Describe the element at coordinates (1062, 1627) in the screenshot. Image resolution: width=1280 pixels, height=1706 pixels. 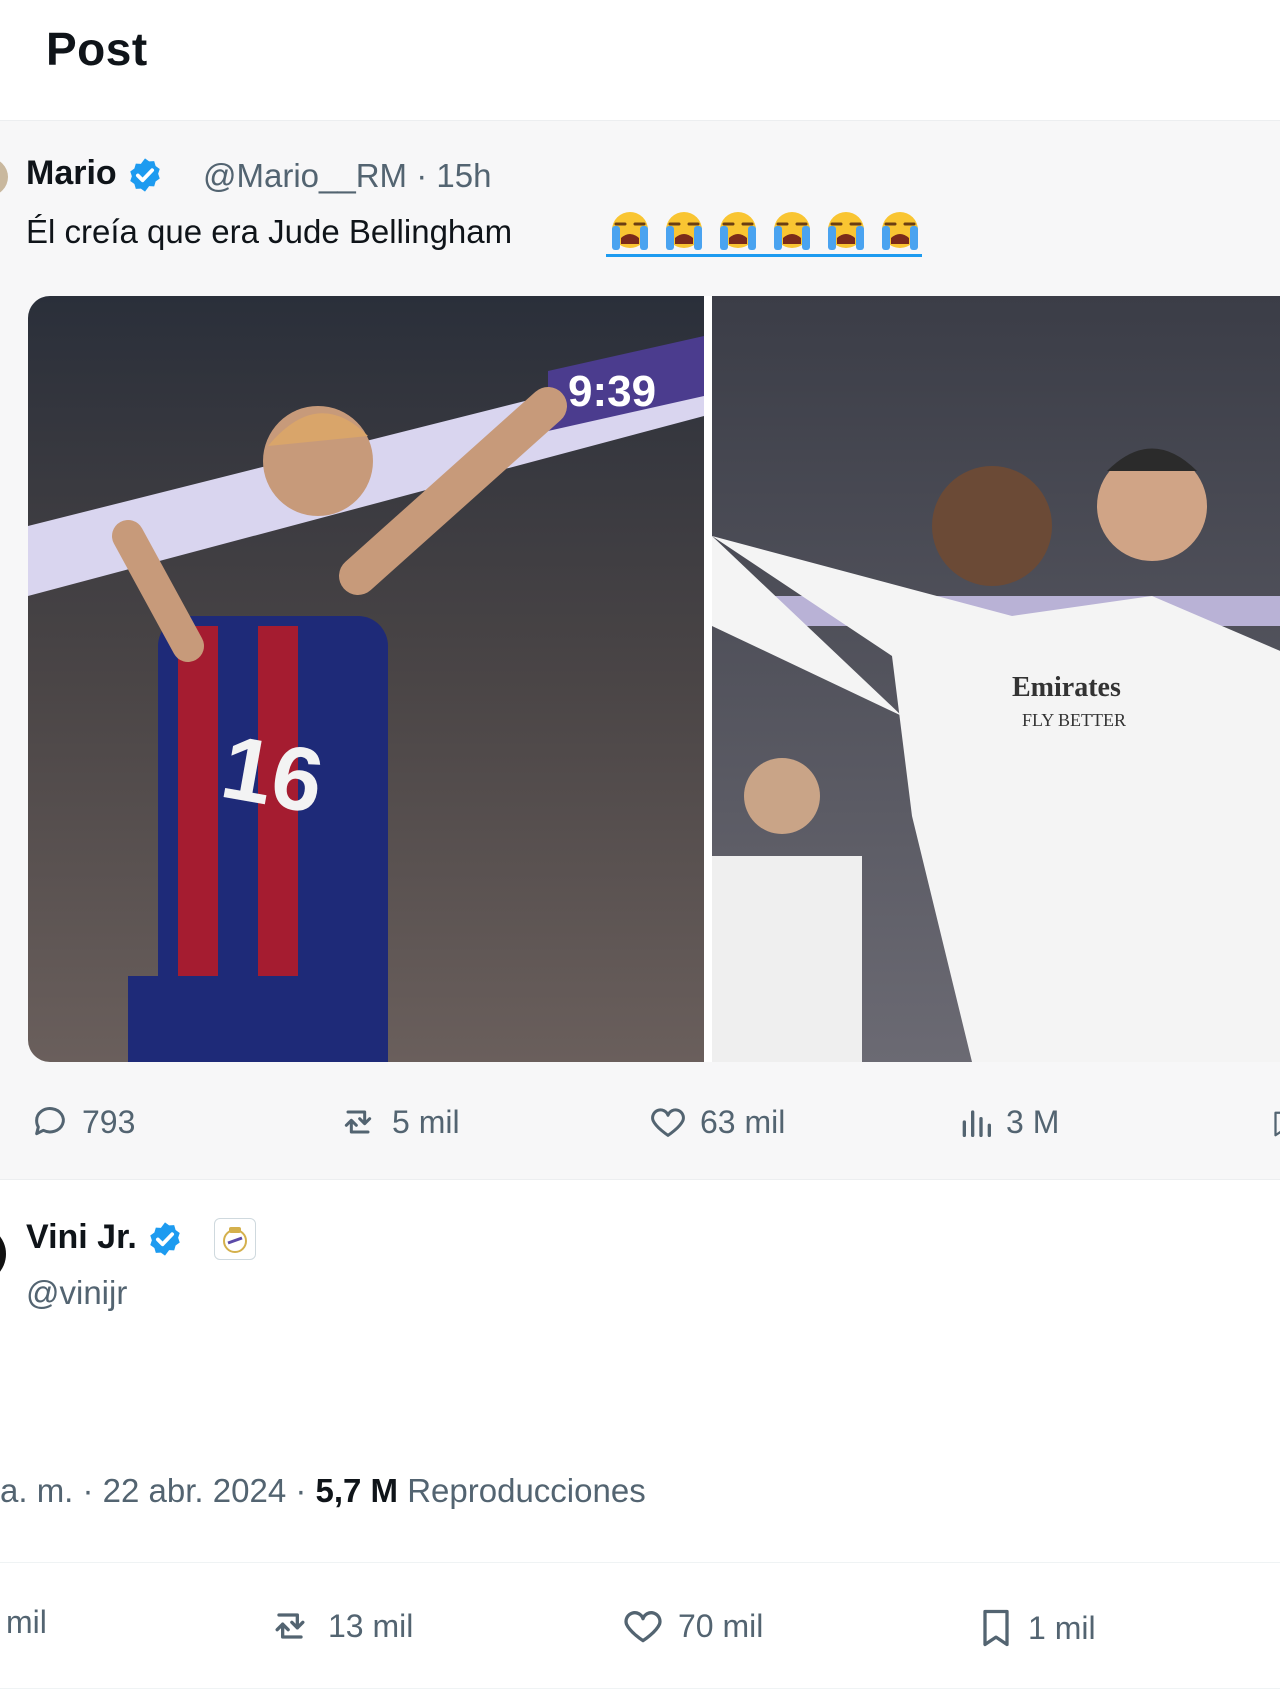
I see `bookmark-count: 1 mil` at that location.